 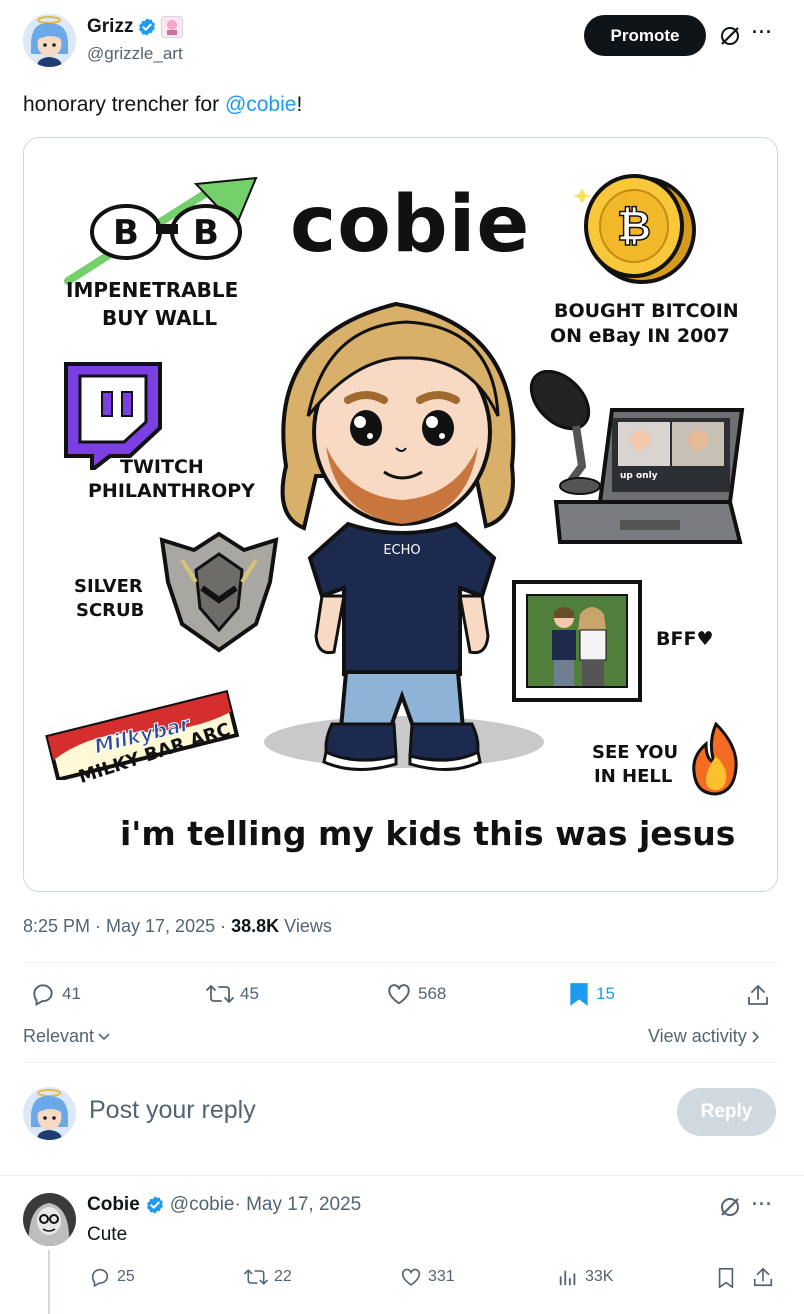 What do you see at coordinates (579, 994) in the screenshot?
I see `bookmark-filled-icon` at bounding box center [579, 994].